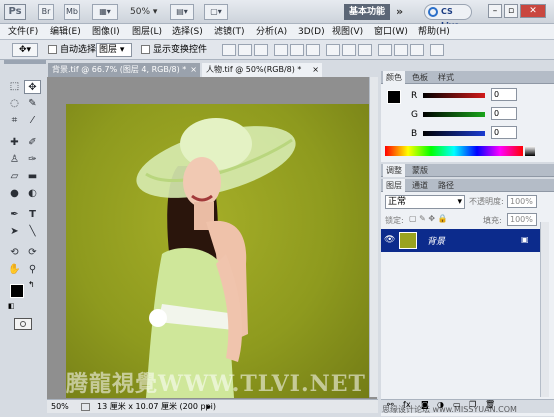 The image size is (554, 417). I want to click on channel-r-input: 0, so click(504, 94).